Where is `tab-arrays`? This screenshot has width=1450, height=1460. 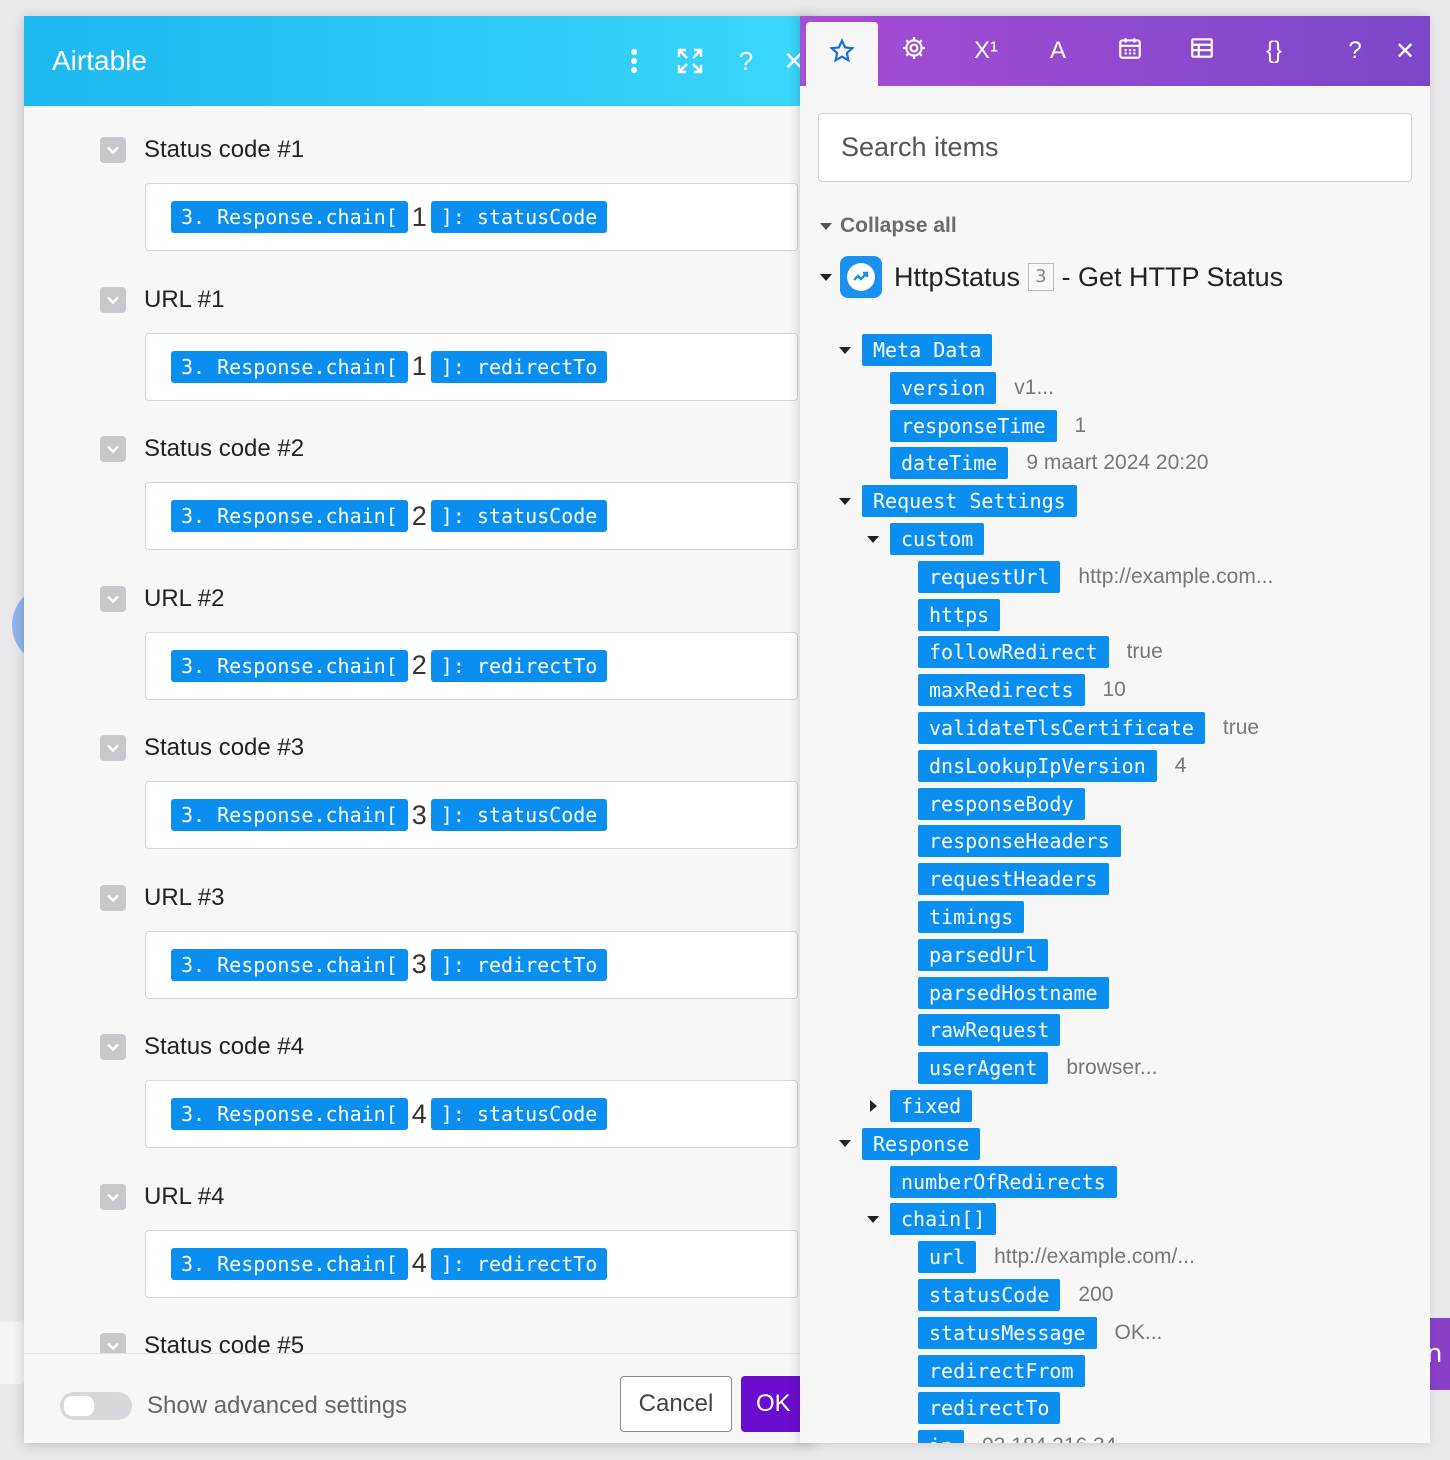
tab-arrays is located at coordinates (1202, 51).